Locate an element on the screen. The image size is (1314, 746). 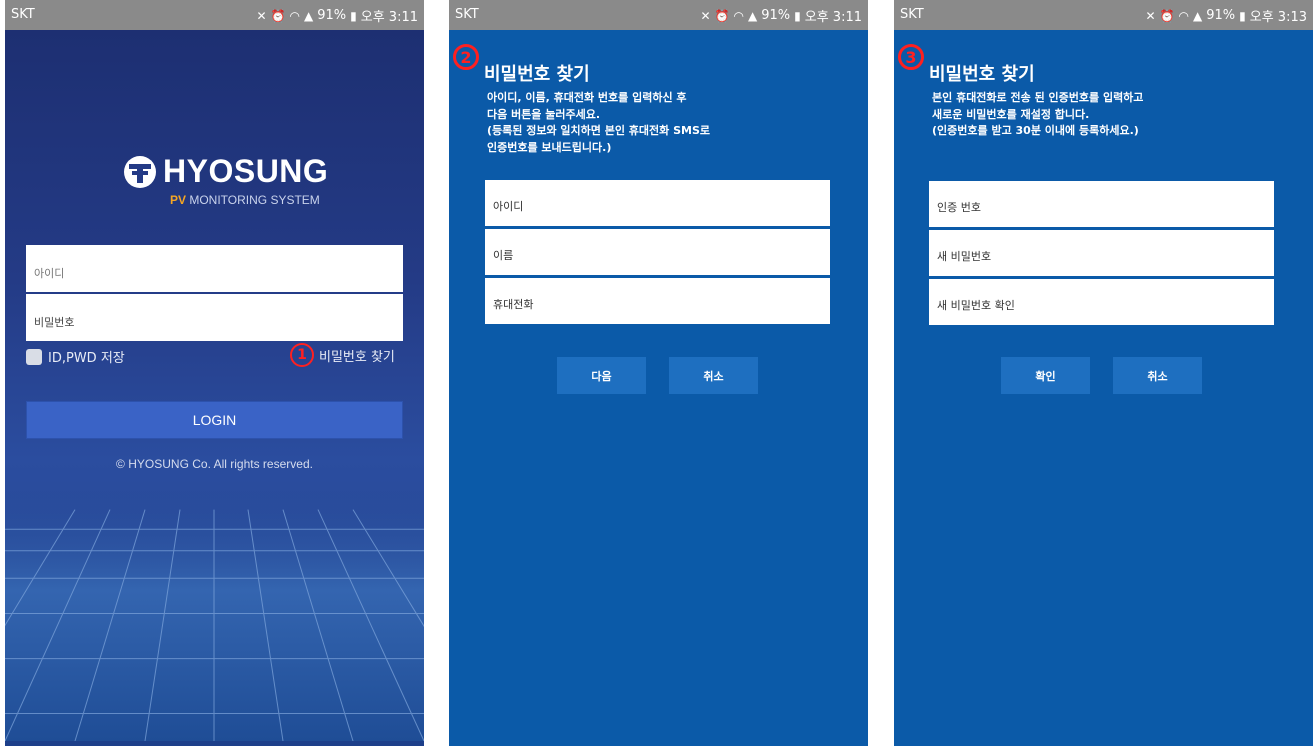
save-credentials-label: ID,PWD 저장 is located at coordinates (86, 358).